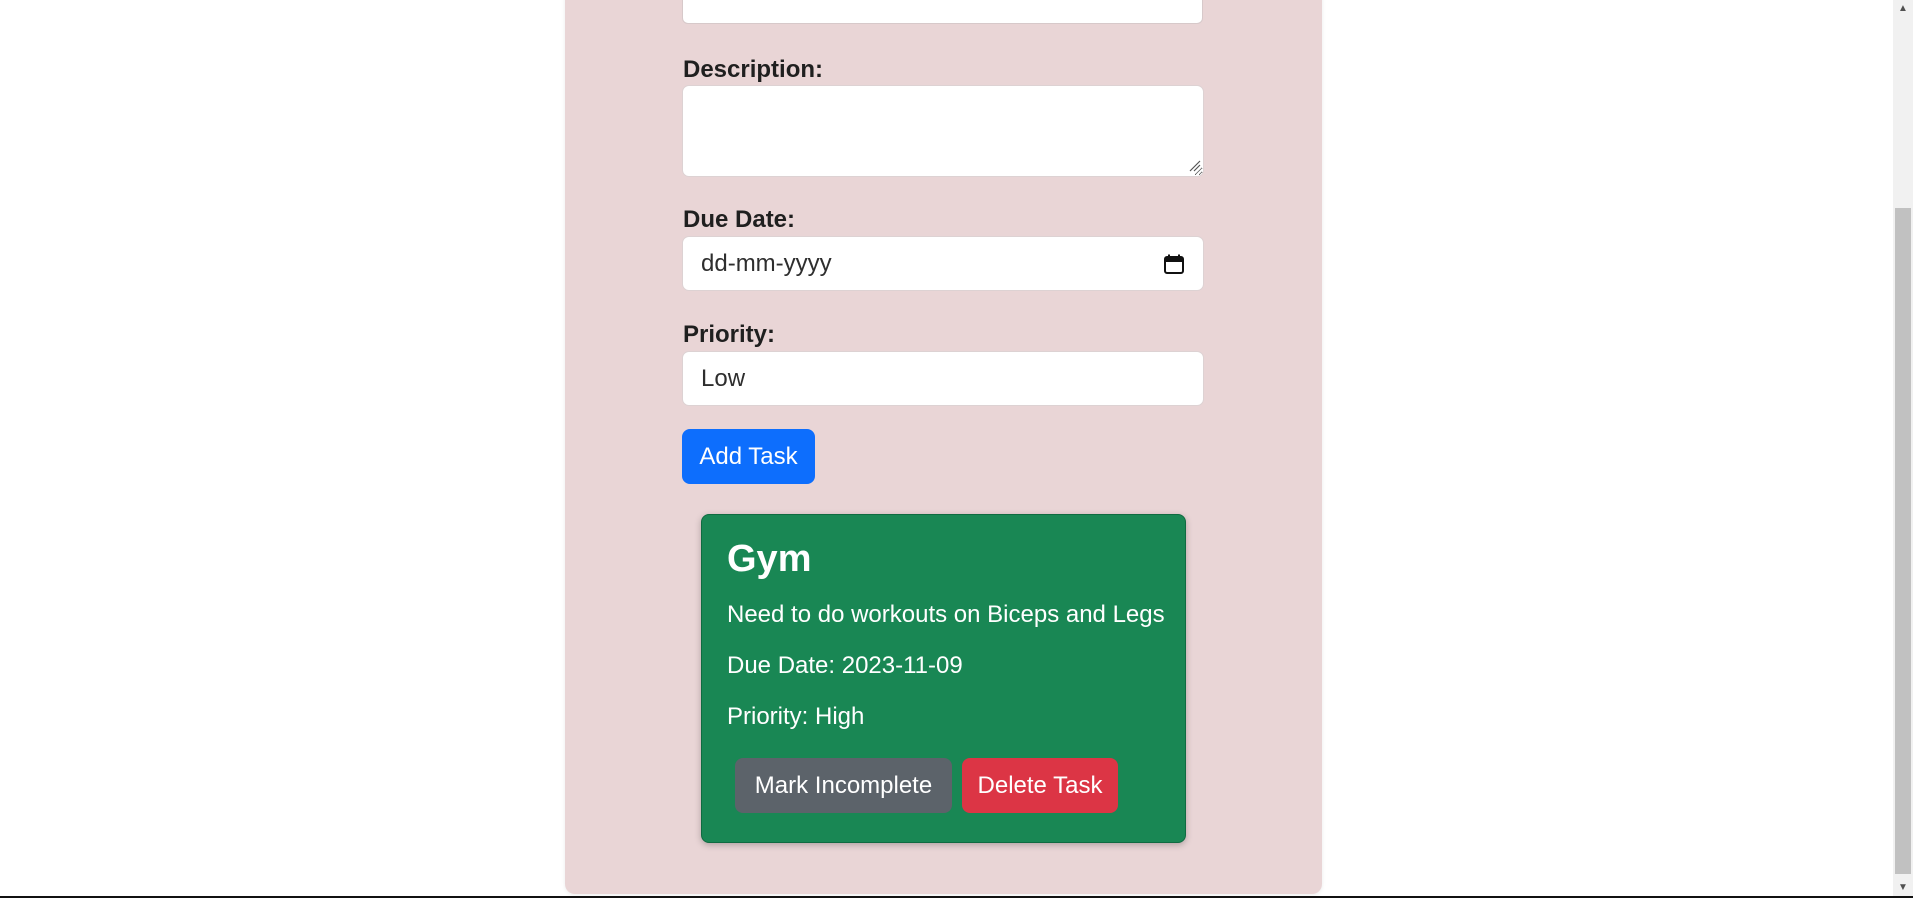  I want to click on task-priority-value: High, so click(840, 716).